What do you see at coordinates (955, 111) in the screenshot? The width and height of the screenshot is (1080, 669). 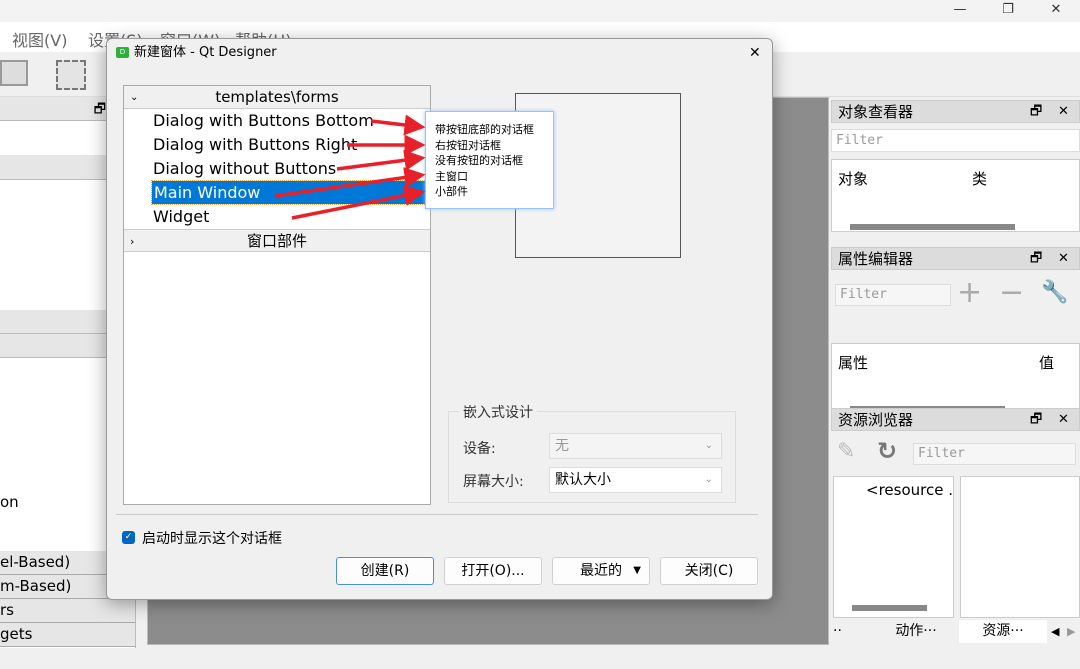 I see `object-inspector-header: 对象查看器 🗗 ✕` at bounding box center [955, 111].